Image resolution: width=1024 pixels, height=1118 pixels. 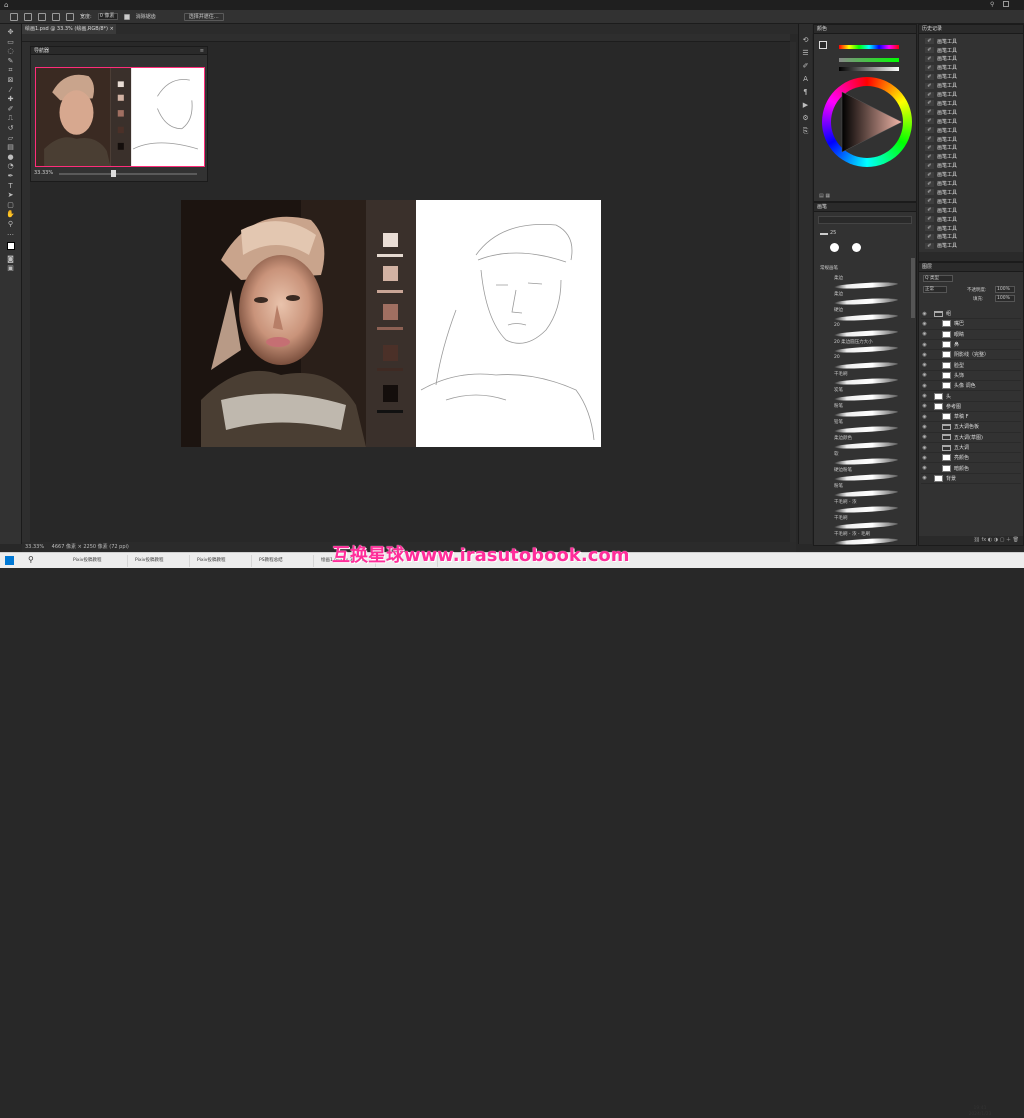 What do you see at coordinates (6, 5) in the screenshot?
I see `home-icon: ⌂` at bounding box center [6, 5].